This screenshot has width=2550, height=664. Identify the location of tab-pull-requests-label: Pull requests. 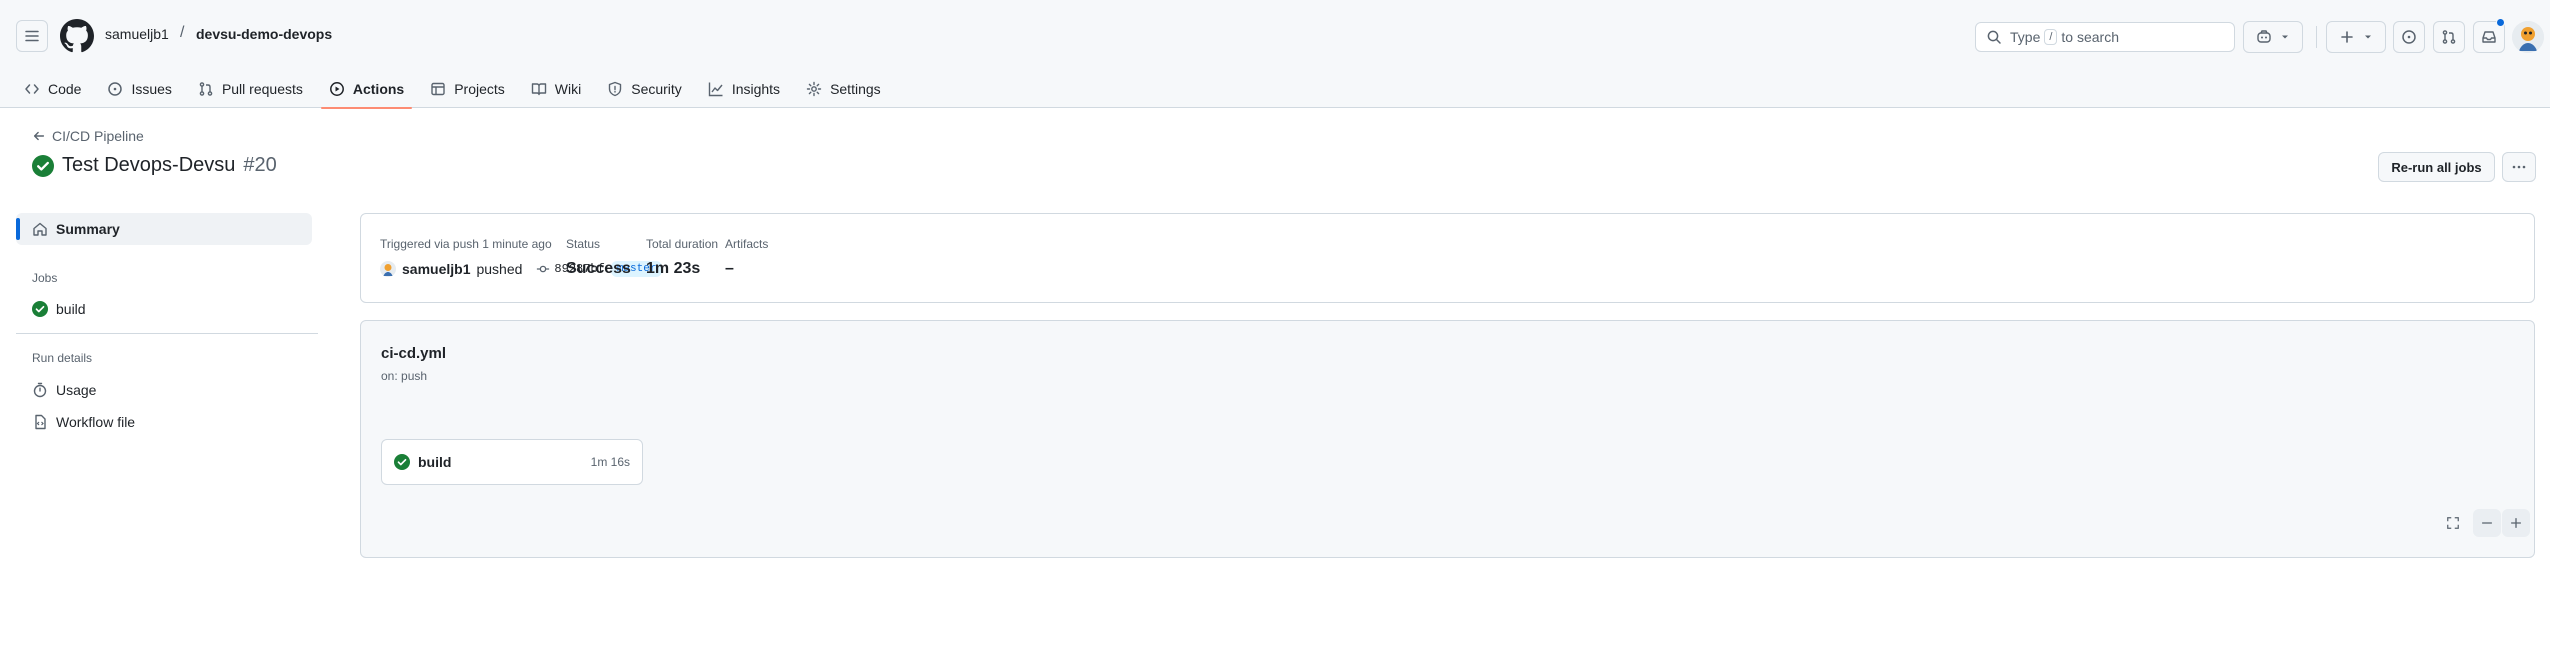
(262, 89).